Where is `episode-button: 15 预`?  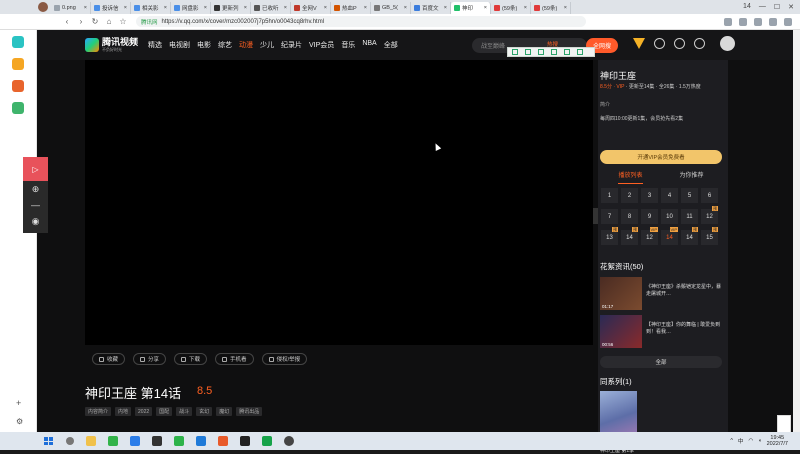 episode-button: 15 预 is located at coordinates (709, 236).